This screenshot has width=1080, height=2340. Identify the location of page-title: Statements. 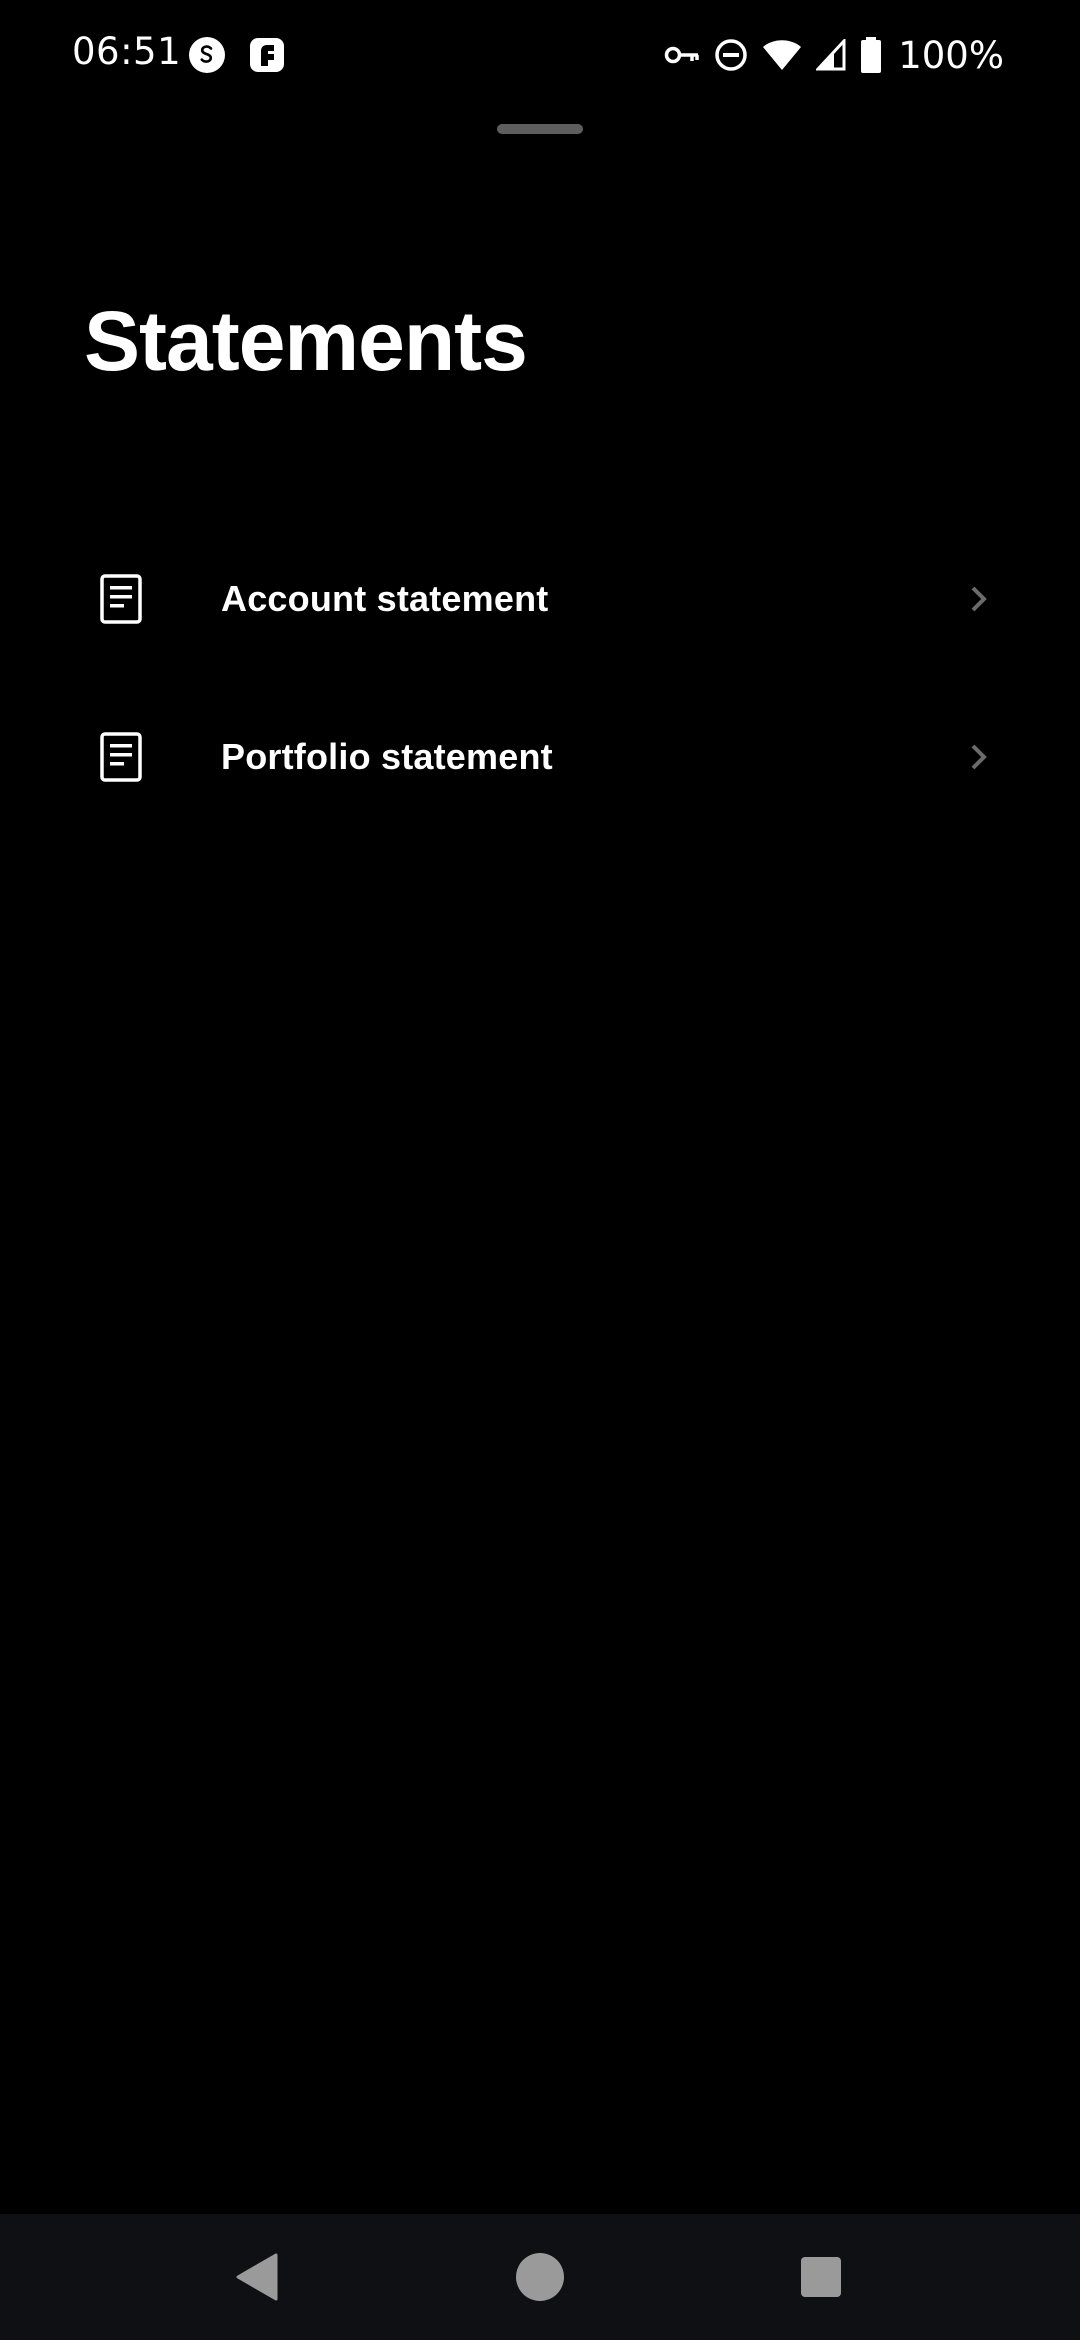
(306, 341).